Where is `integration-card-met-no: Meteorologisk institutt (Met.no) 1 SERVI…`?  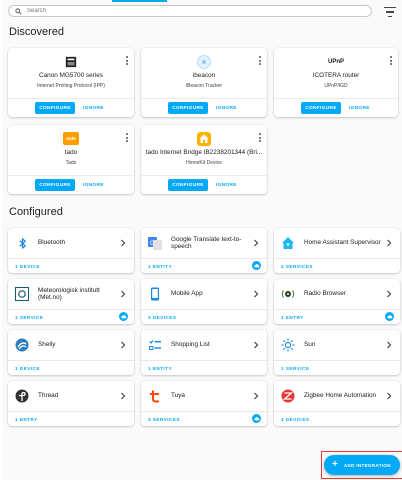
integration-card-met-no: Meteorologisk institutt (Met.no) 1 SERVI… is located at coordinates (71, 301).